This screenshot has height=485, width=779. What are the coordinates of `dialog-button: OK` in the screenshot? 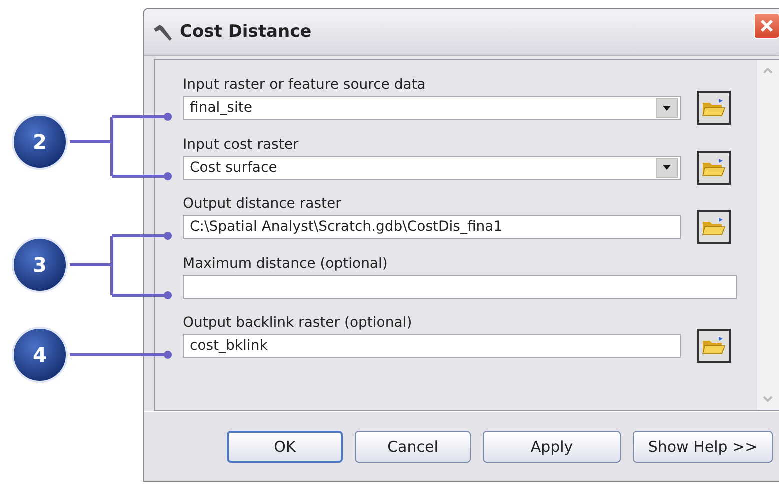 It's located at (285, 446).